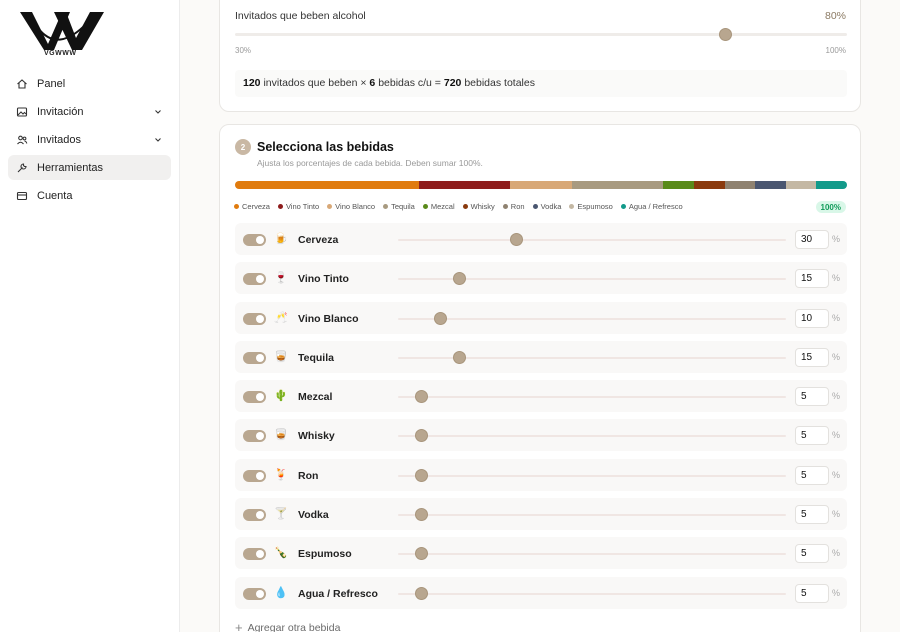 The height and width of the screenshot is (632, 900). What do you see at coordinates (318, 240) in the screenshot?
I see `drink-name: Cerveza` at bounding box center [318, 240].